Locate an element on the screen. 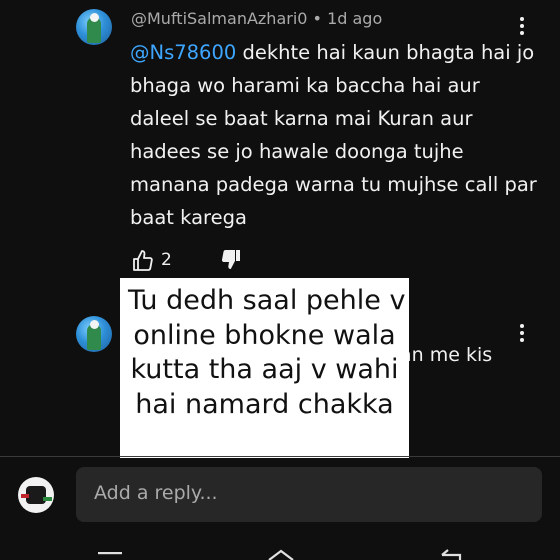 The height and width of the screenshot is (560, 560). menu-icon is located at coordinates (110, 555).